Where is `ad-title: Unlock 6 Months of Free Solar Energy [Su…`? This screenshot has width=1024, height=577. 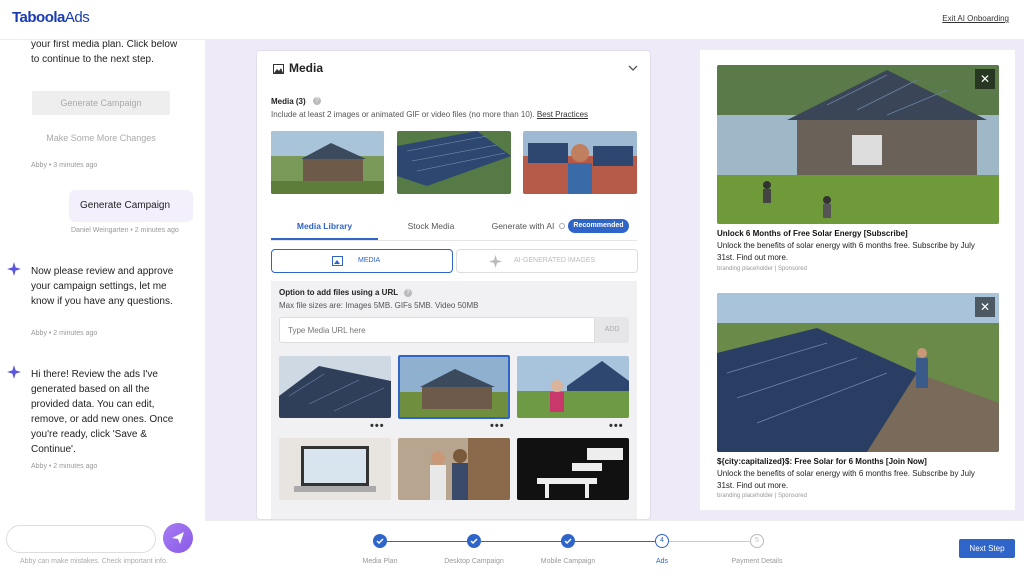 ad-title: Unlock 6 Months of Free Solar Energy [Su… is located at coordinates (812, 233).